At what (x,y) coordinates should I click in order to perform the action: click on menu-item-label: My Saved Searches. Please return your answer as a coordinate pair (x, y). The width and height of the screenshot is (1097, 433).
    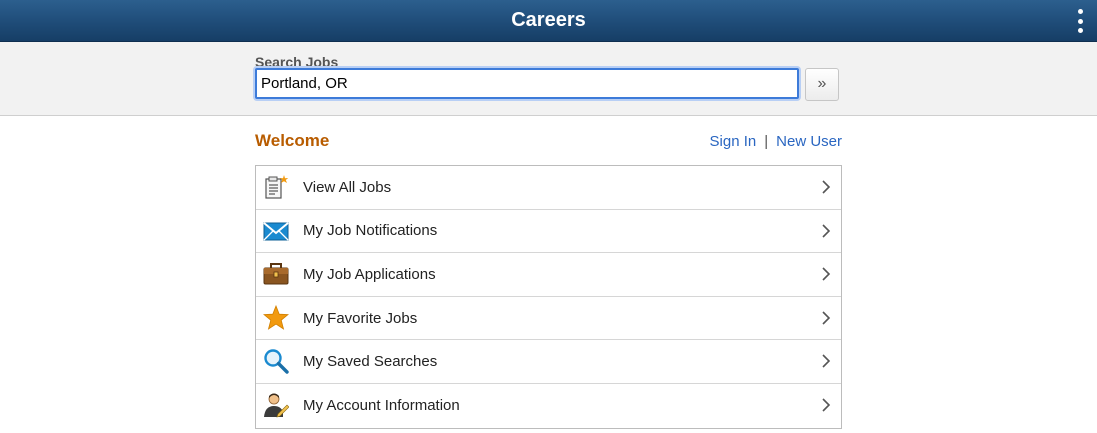
    Looking at the image, I should click on (370, 362).